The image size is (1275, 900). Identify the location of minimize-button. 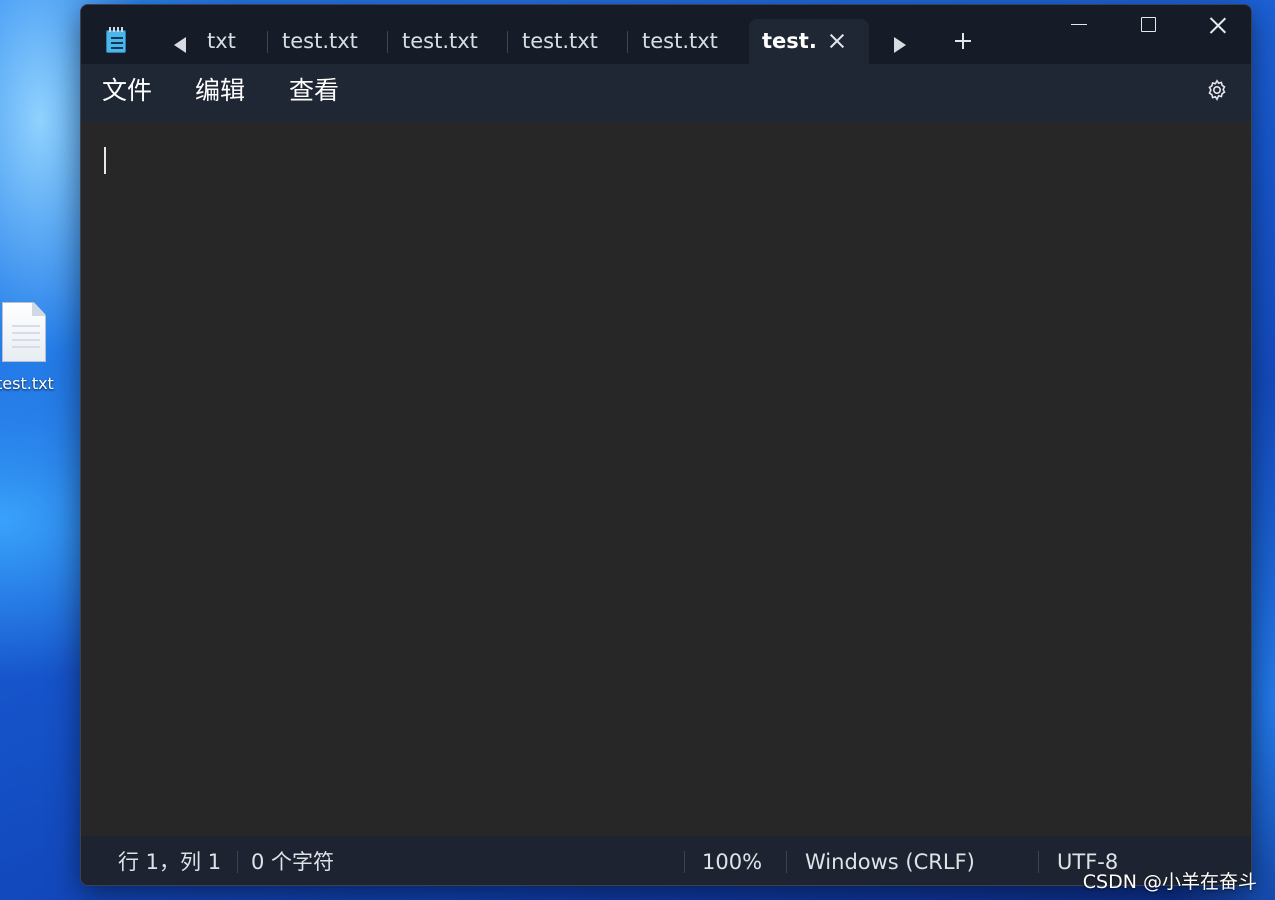
(1078, 25).